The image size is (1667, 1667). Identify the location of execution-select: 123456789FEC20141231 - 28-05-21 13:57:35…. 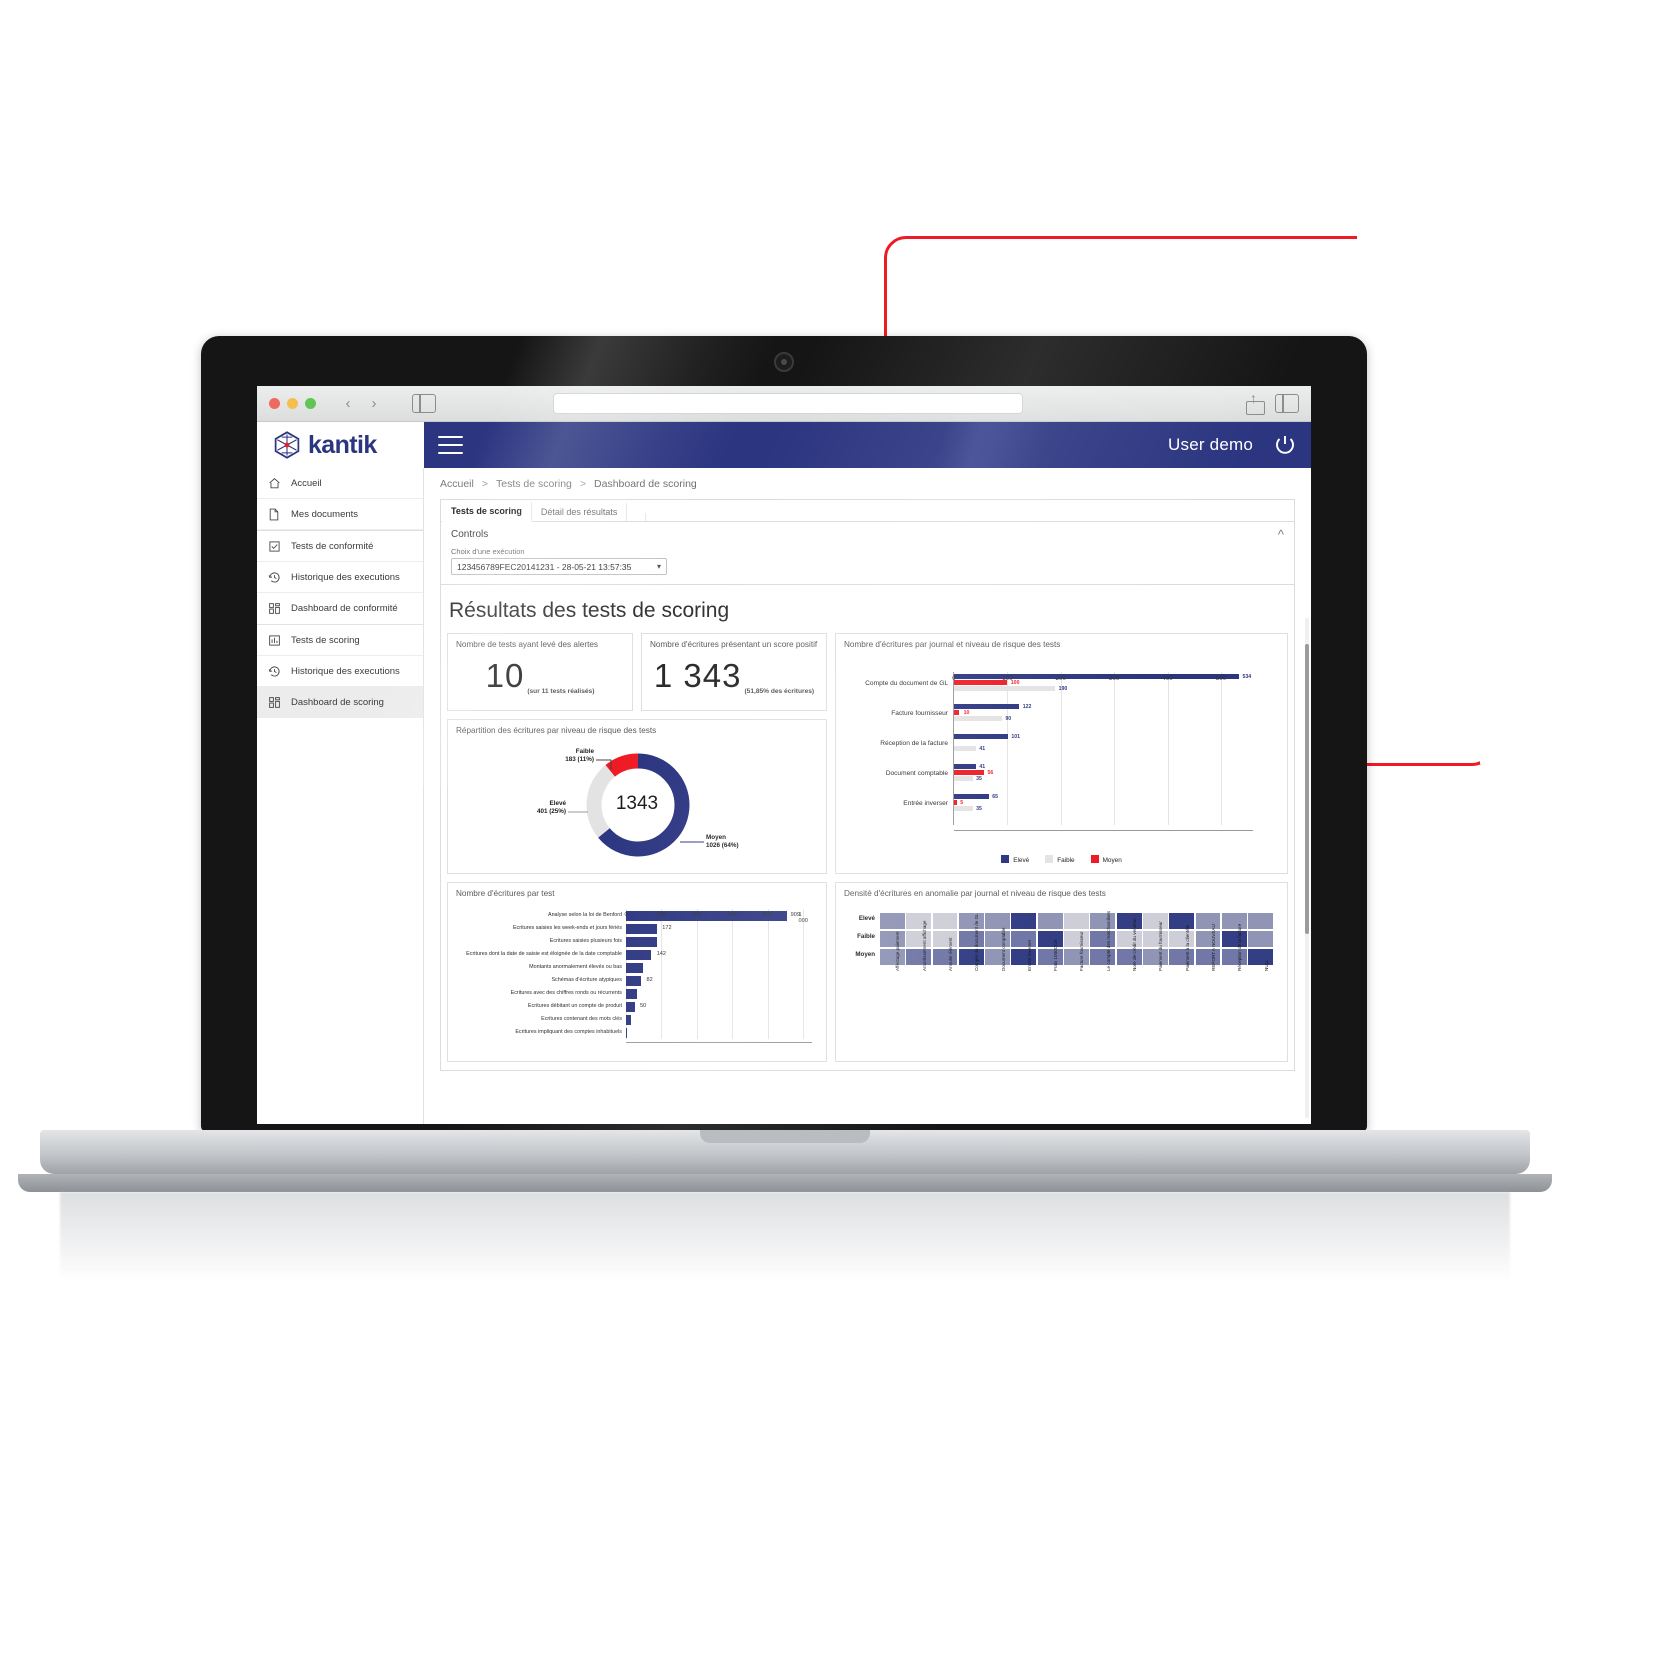
(559, 566).